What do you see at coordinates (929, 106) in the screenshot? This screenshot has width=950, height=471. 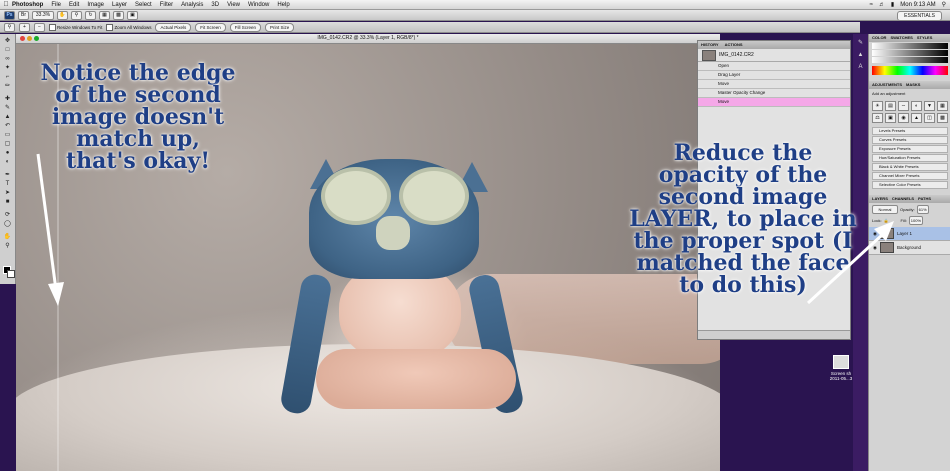 I see `vibrance-icon: ▼` at bounding box center [929, 106].